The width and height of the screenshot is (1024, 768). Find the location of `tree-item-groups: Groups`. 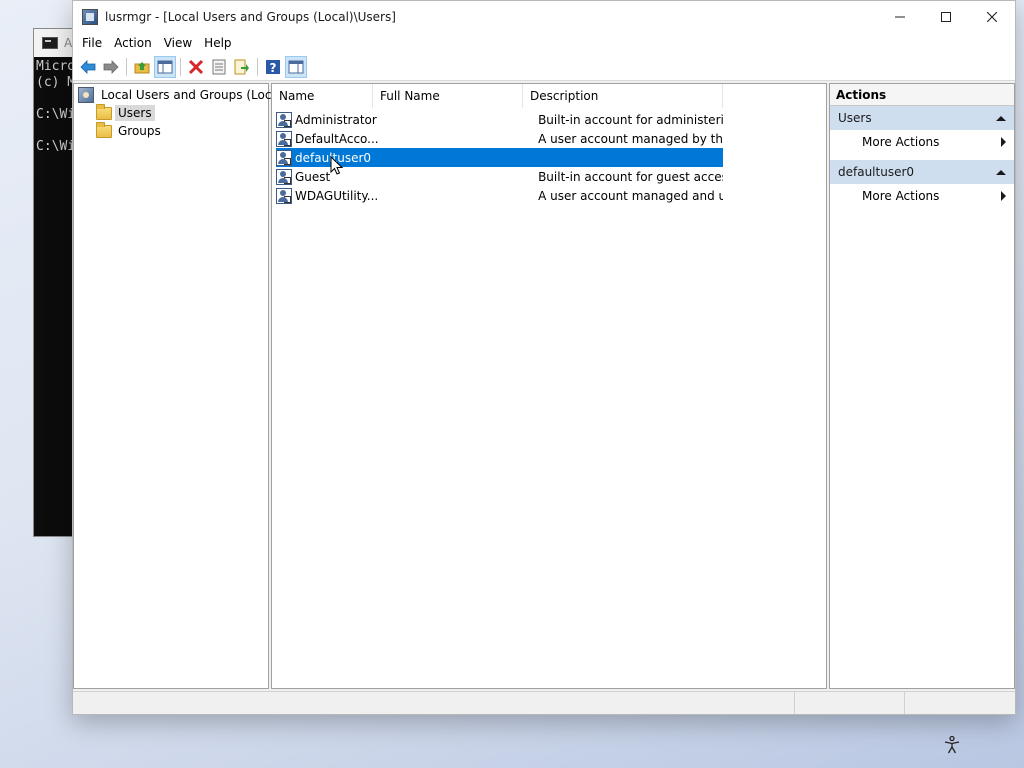

tree-item-groups: Groups is located at coordinates (130, 130).